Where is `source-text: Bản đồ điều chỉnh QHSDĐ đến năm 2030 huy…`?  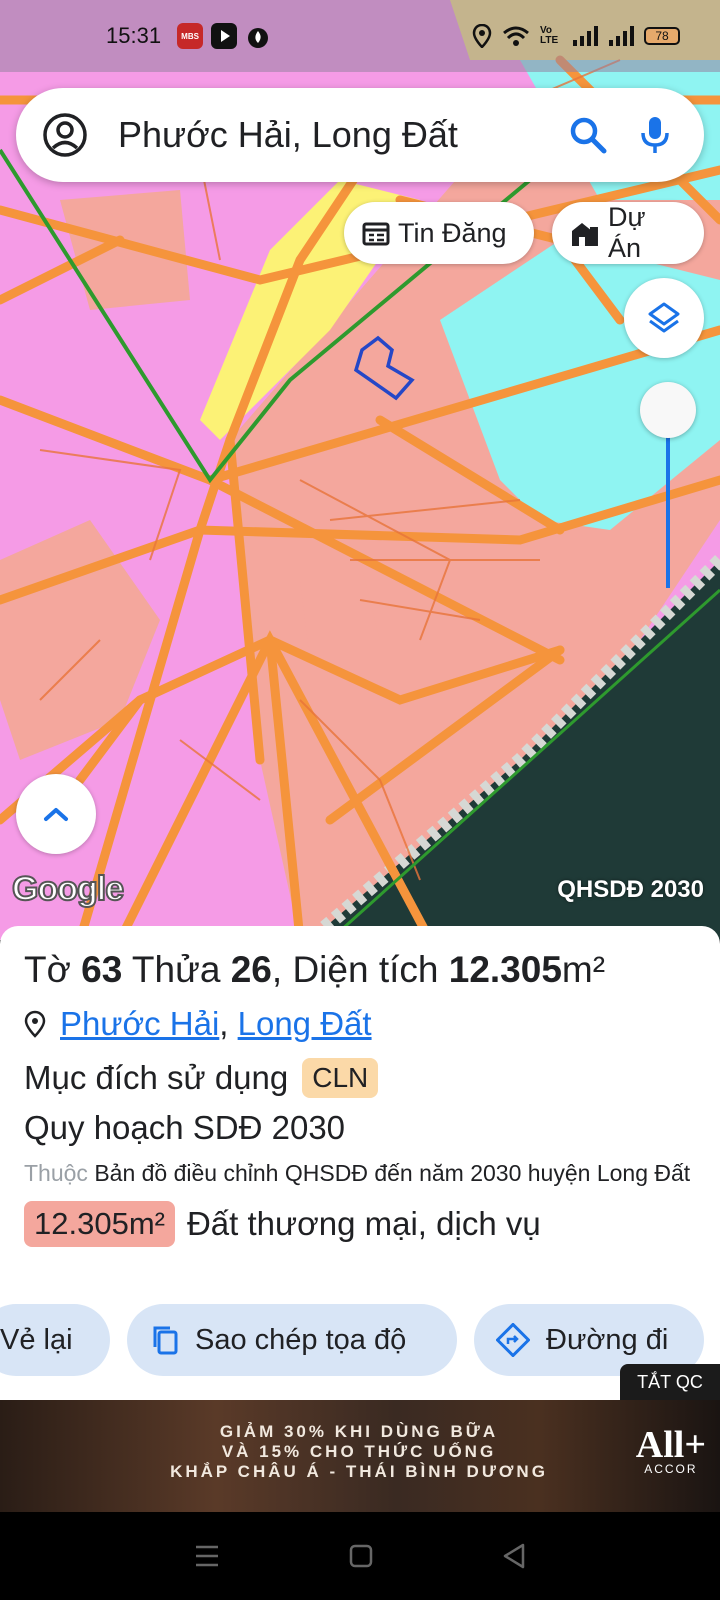
source-text: Bản đồ điều chỉnh QHSDĐ đến năm 2030 huy… is located at coordinates (389, 1173).